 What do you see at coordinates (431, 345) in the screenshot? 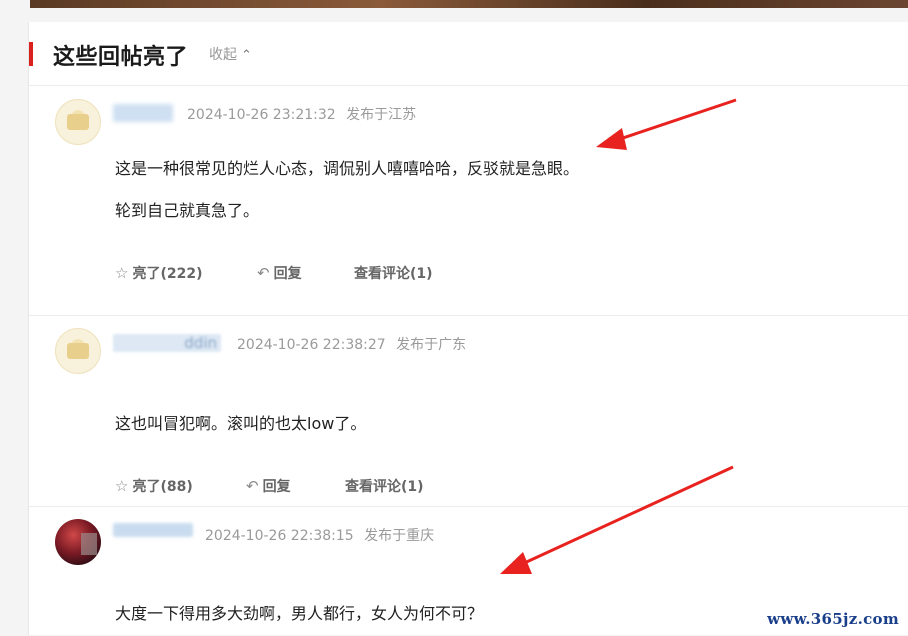
I see `comment-location: 发布于广东` at bounding box center [431, 345].